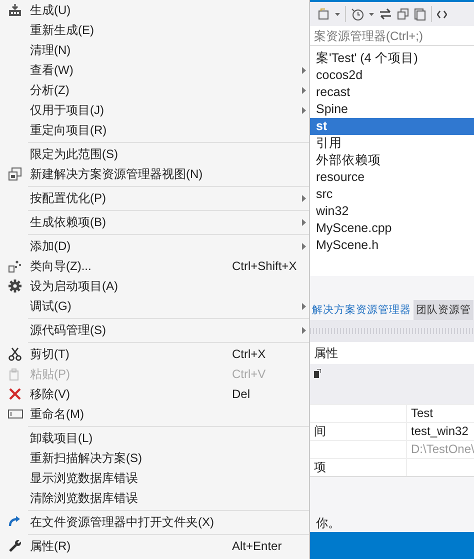 Image resolution: width=474 pixels, height=559 pixels. What do you see at coordinates (443, 310) in the screenshot?
I see `tab: 团队资源管` at bounding box center [443, 310].